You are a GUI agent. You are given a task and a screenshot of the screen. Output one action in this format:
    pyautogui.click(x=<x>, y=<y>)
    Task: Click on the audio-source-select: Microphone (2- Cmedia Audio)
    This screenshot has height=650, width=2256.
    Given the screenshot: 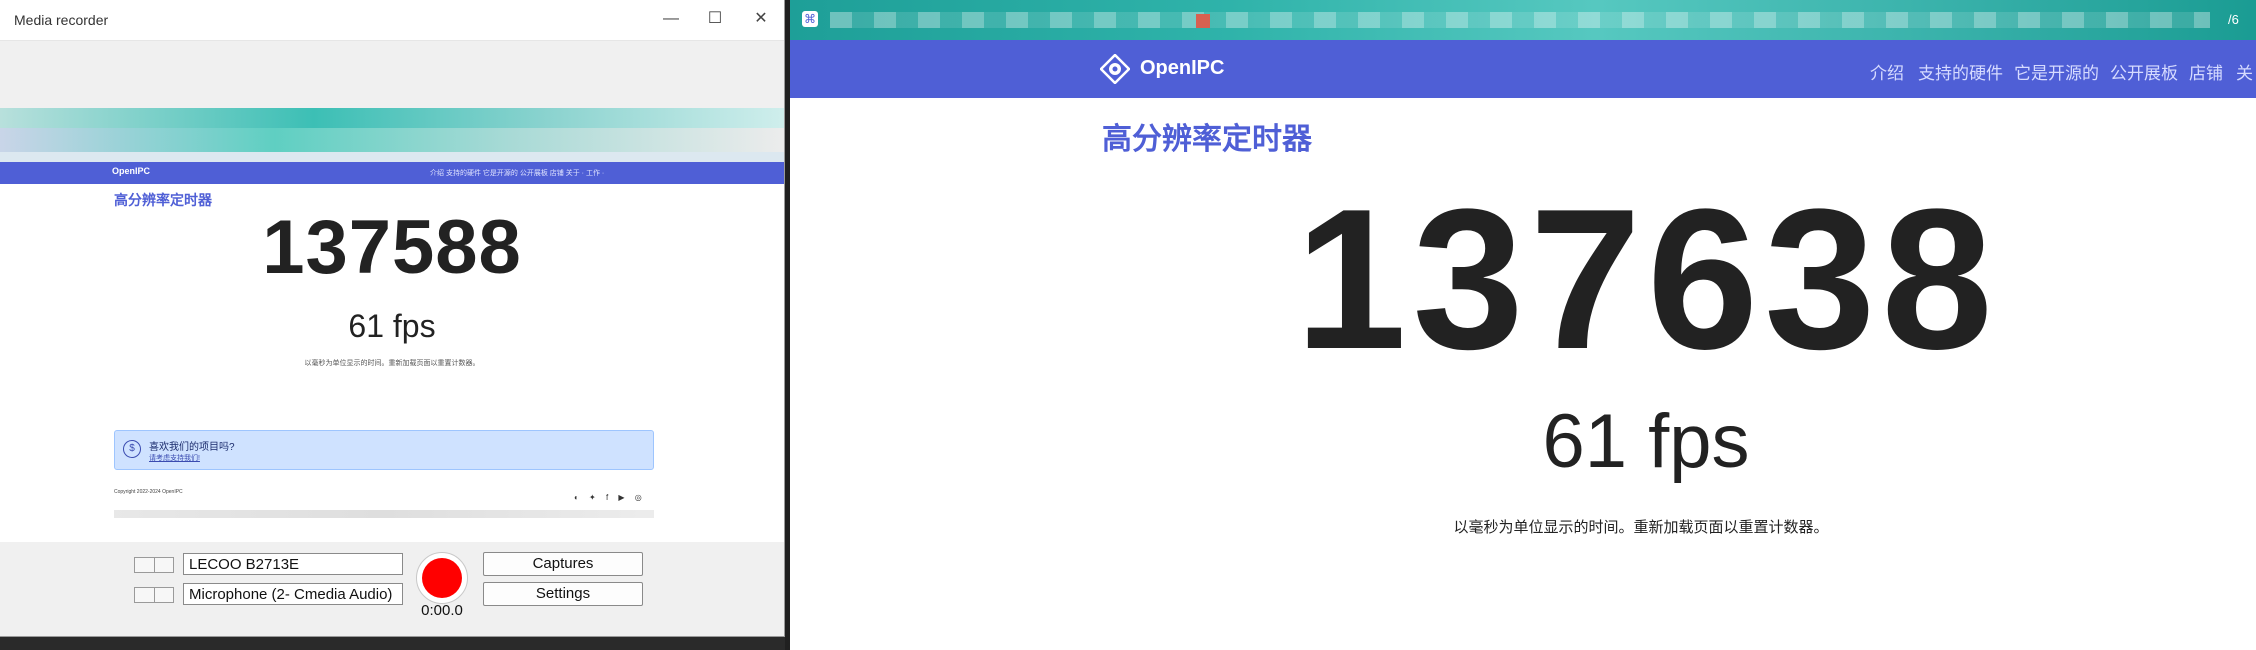 What is the action you would take?
    pyautogui.click(x=293, y=594)
    